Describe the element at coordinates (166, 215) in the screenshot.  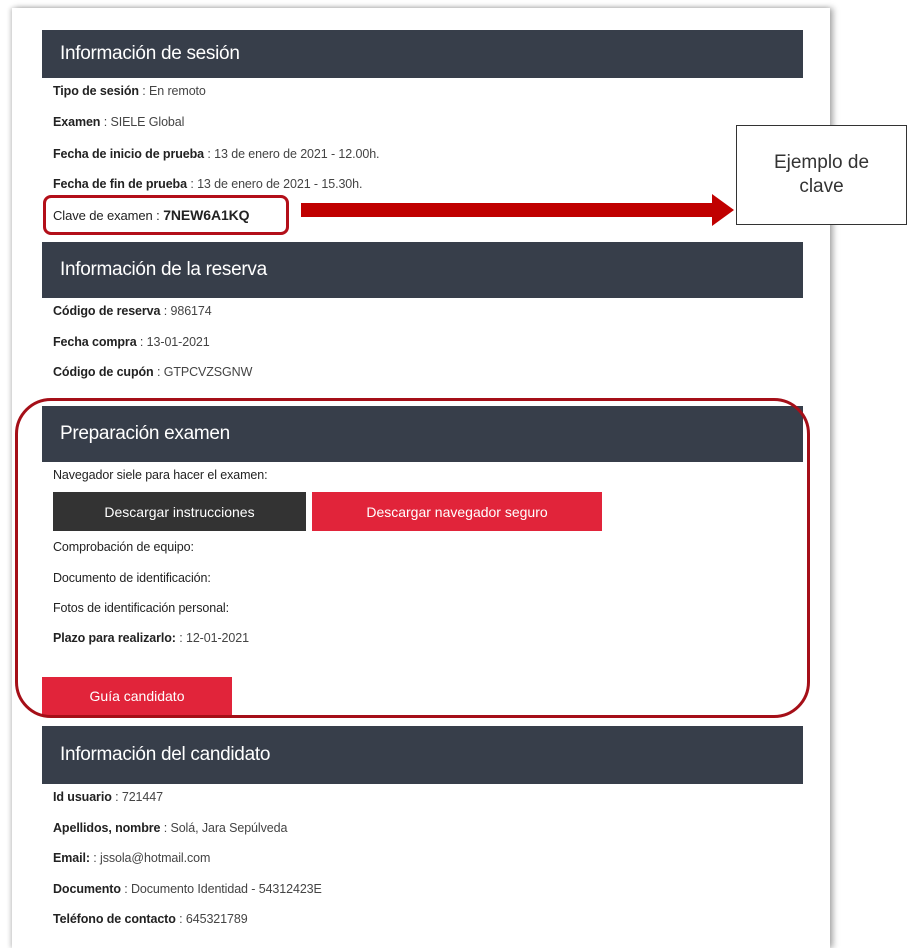
I see `exam-key-highlight` at that location.